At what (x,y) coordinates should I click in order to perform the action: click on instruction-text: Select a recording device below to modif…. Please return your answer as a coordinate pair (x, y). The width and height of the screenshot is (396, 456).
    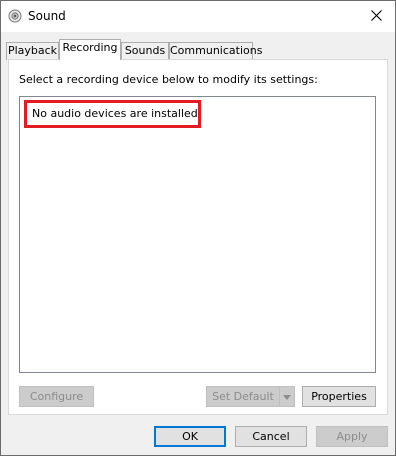
    Looking at the image, I should click on (168, 79).